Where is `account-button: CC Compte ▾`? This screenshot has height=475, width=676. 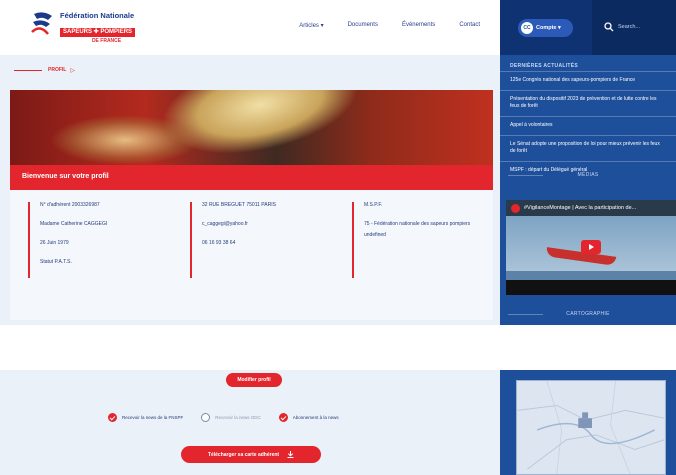 account-button: CC Compte ▾ is located at coordinates (545, 28).